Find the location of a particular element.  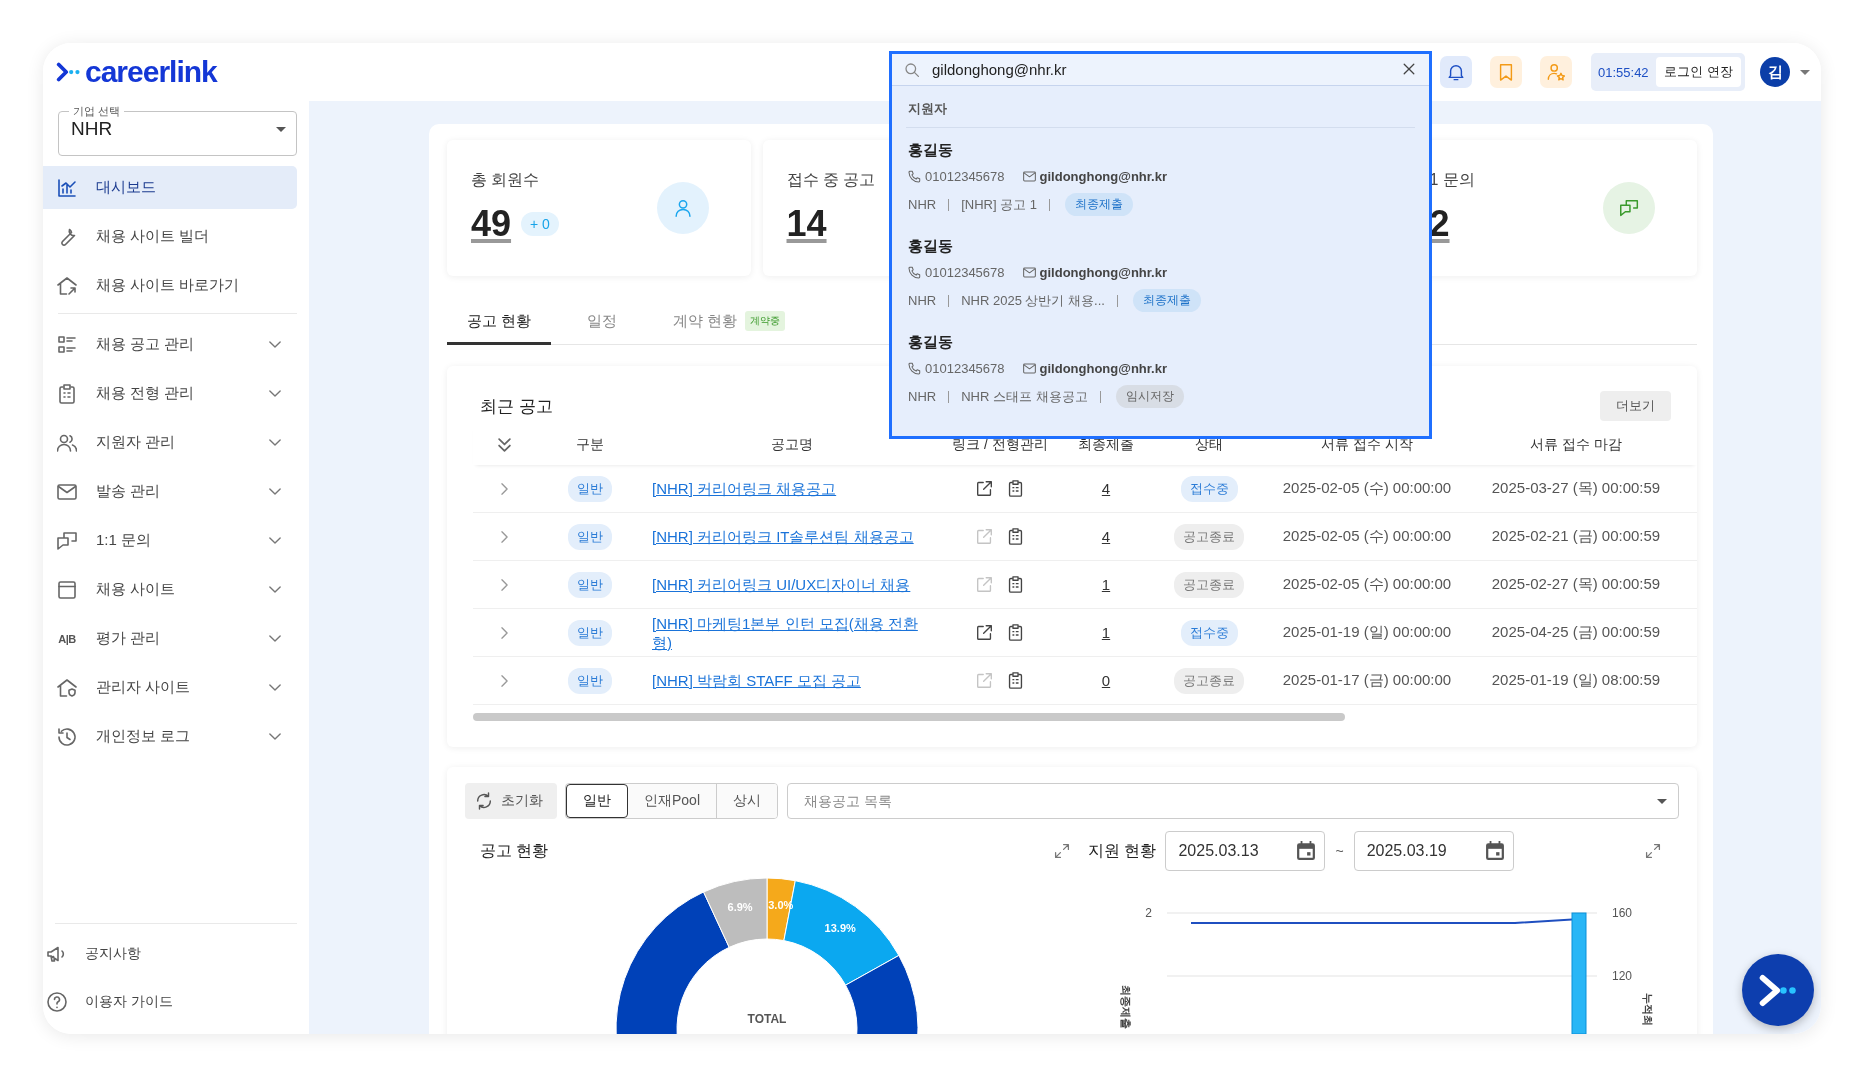

stat-label: 총 회원수 is located at coordinates (505, 180).